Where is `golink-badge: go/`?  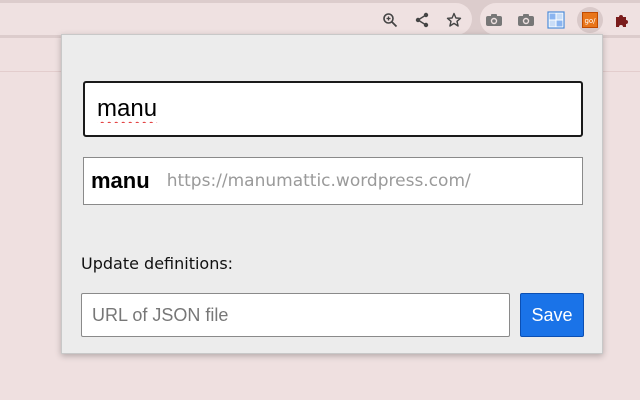
golink-badge: go/ is located at coordinates (590, 20).